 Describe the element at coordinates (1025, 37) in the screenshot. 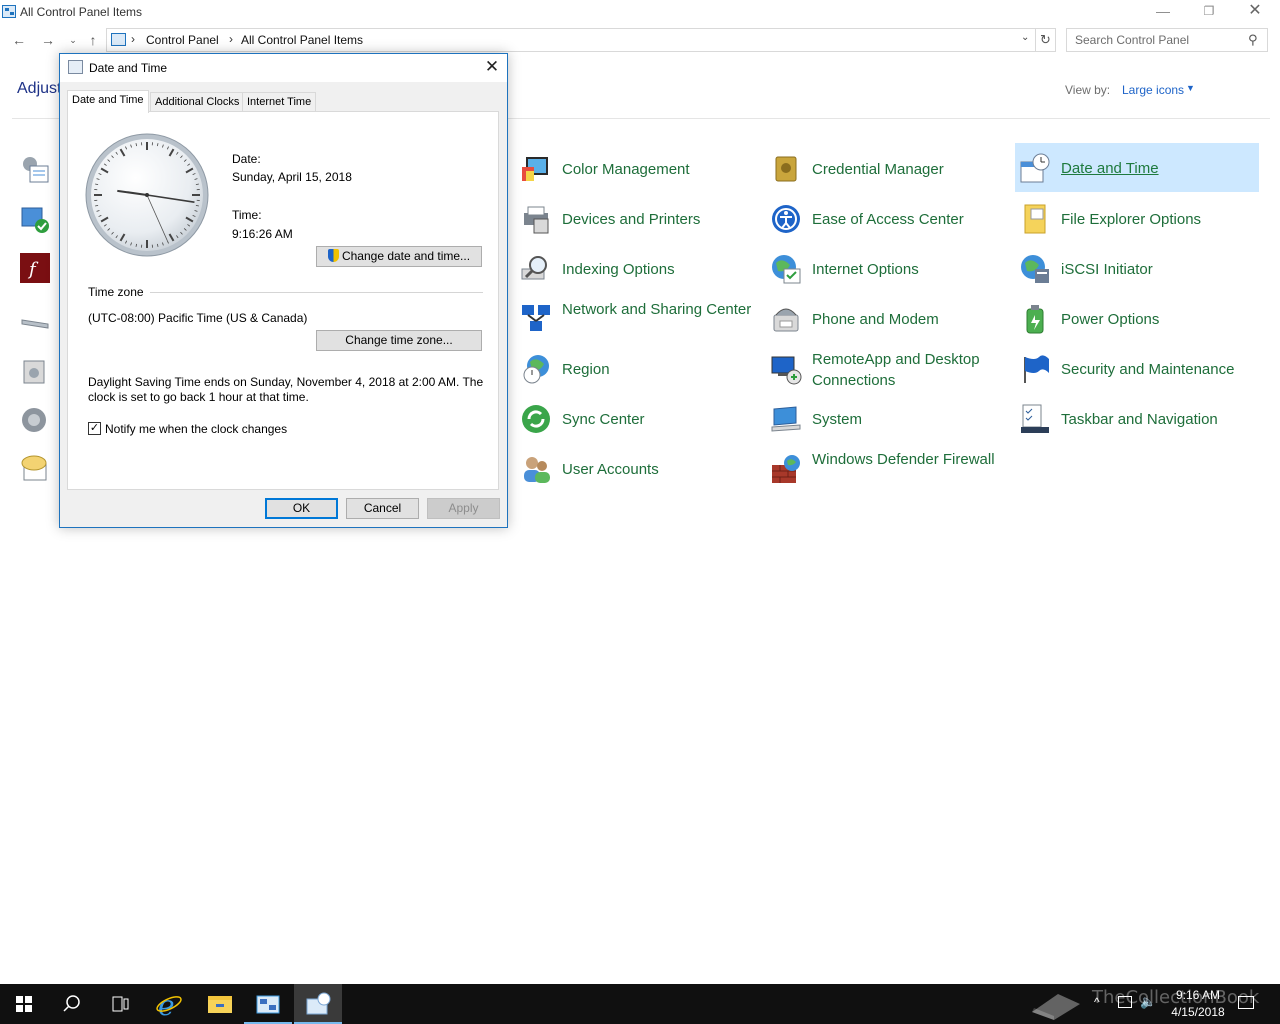

I see `address-dropdown-icon: ⌄` at that location.